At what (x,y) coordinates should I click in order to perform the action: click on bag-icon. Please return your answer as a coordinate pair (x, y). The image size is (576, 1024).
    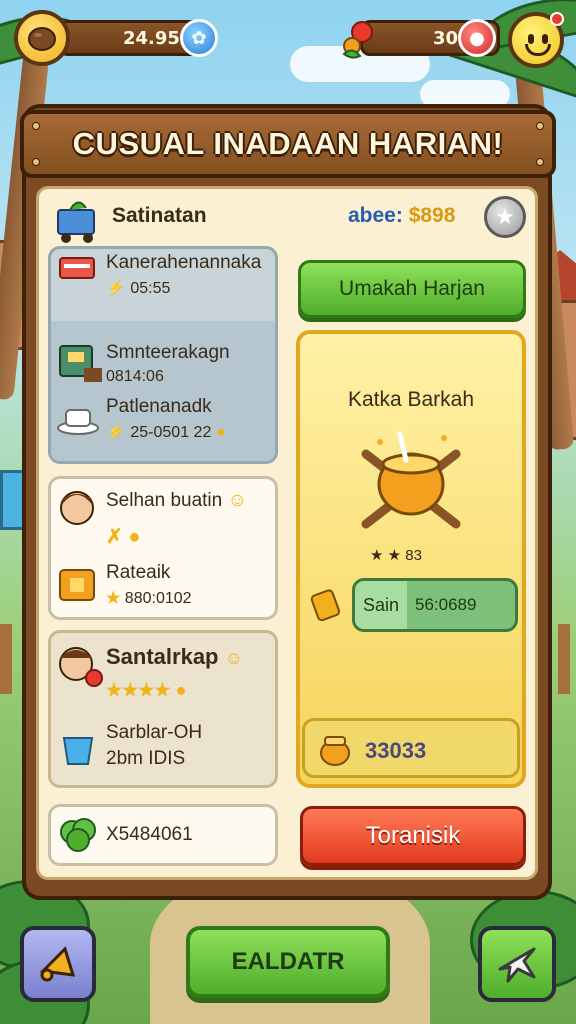
    Looking at the image, I should click on (77, 585).